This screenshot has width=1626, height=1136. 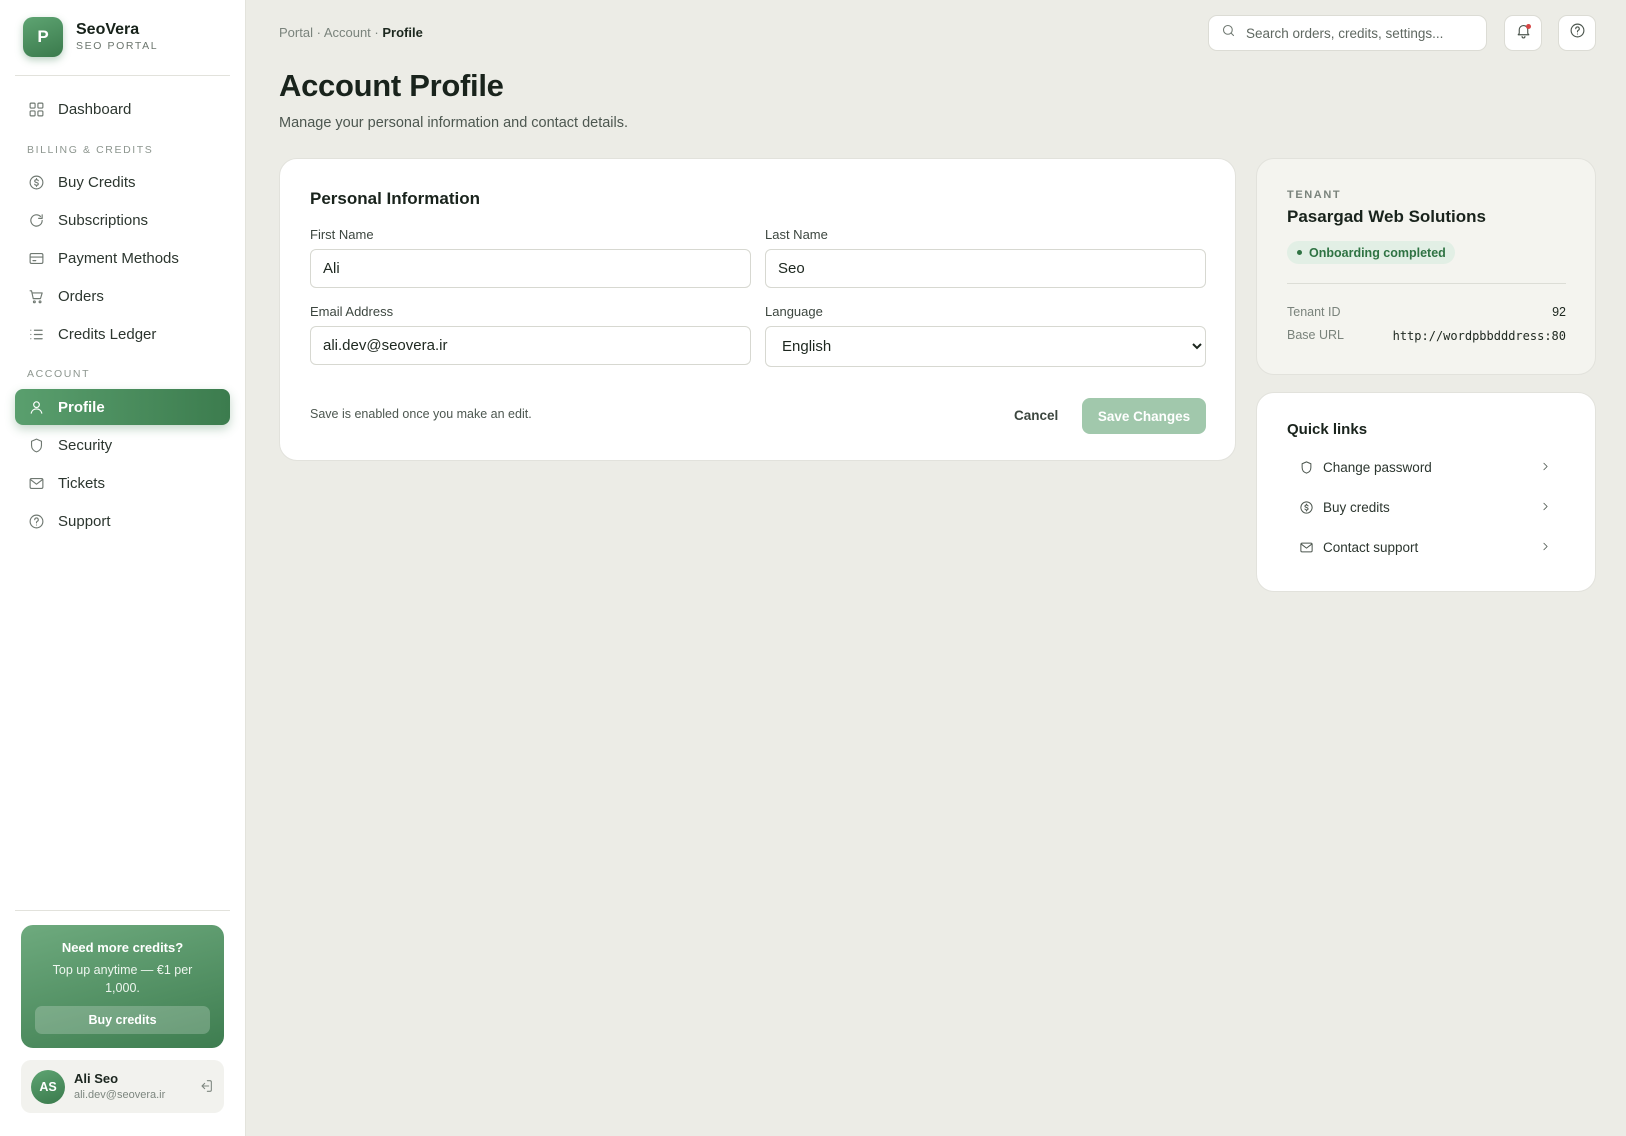 What do you see at coordinates (1479, 336) in the screenshot?
I see `base-url-value: http://wordpbbdddress:80` at bounding box center [1479, 336].